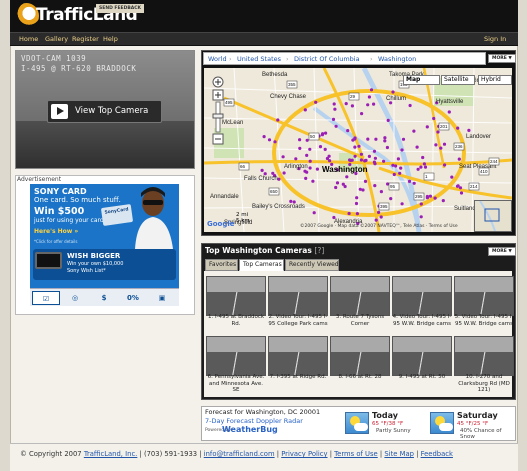 The height and width of the screenshot is (471, 527). I want to click on ad-tab-headphones-icon: ◎, so click(75, 298).